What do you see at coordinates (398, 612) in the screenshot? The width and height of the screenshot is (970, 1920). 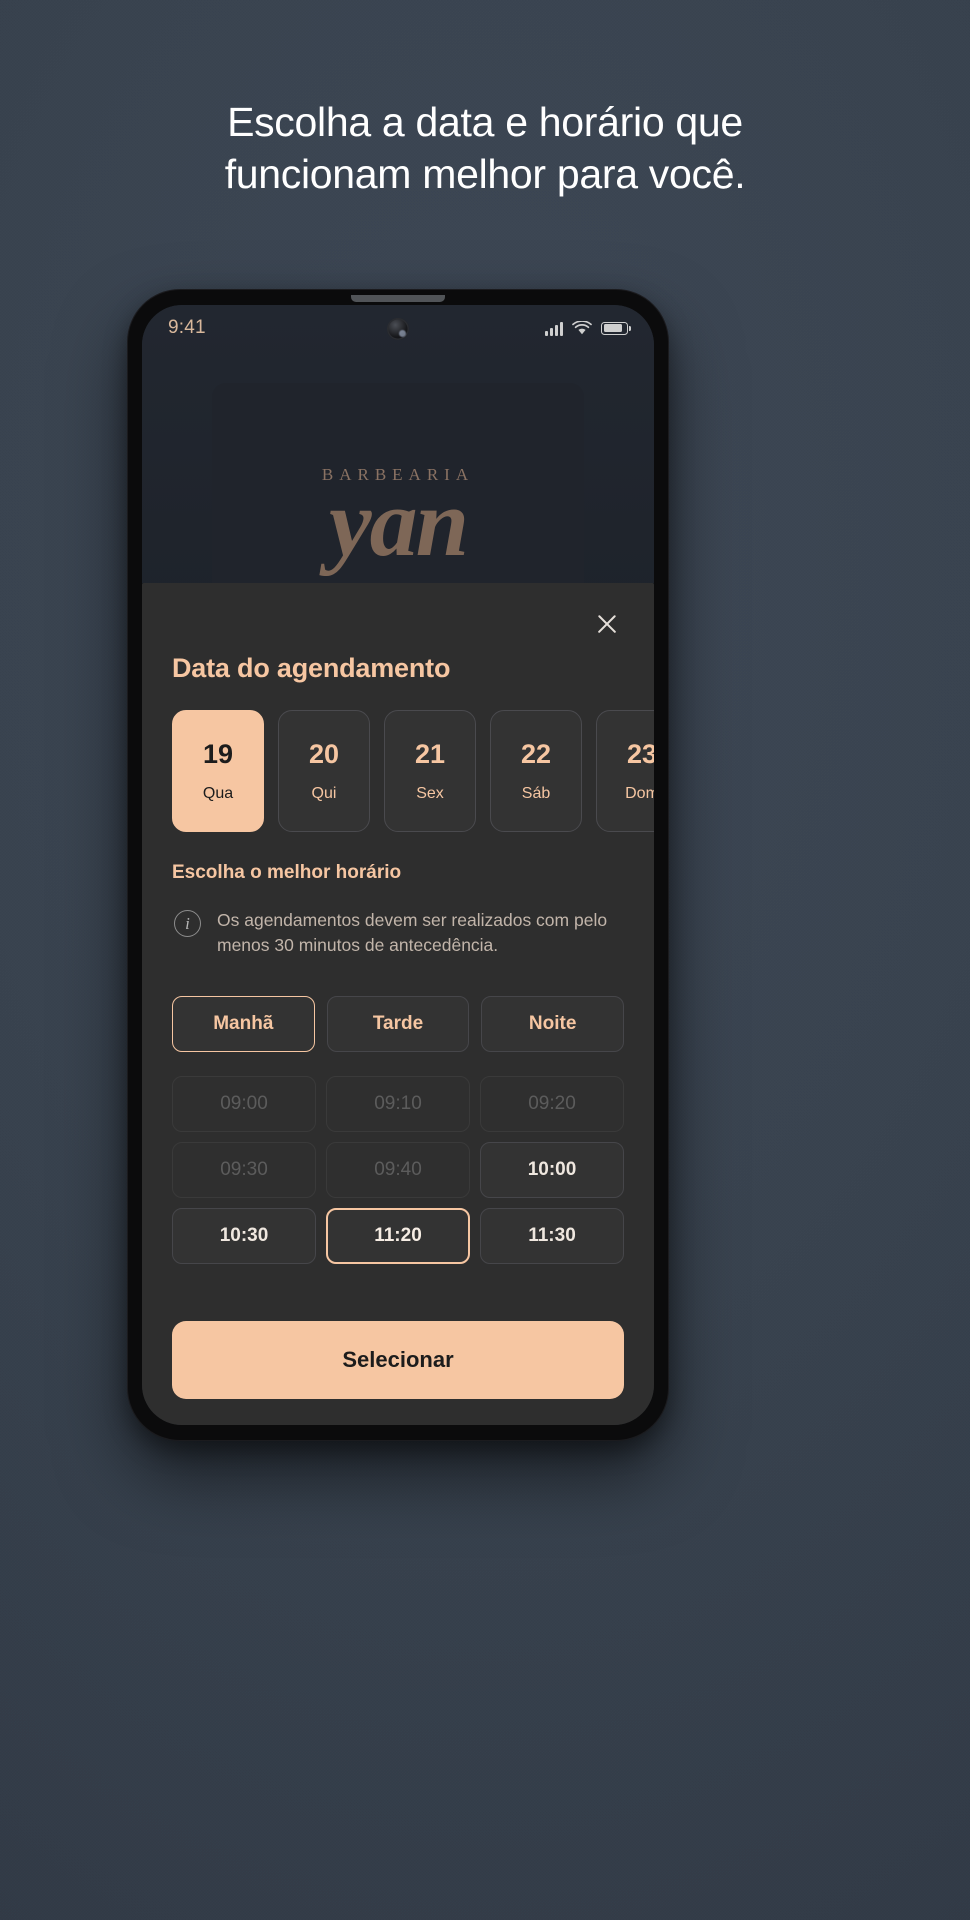 I see `sheet-header` at bounding box center [398, 612].